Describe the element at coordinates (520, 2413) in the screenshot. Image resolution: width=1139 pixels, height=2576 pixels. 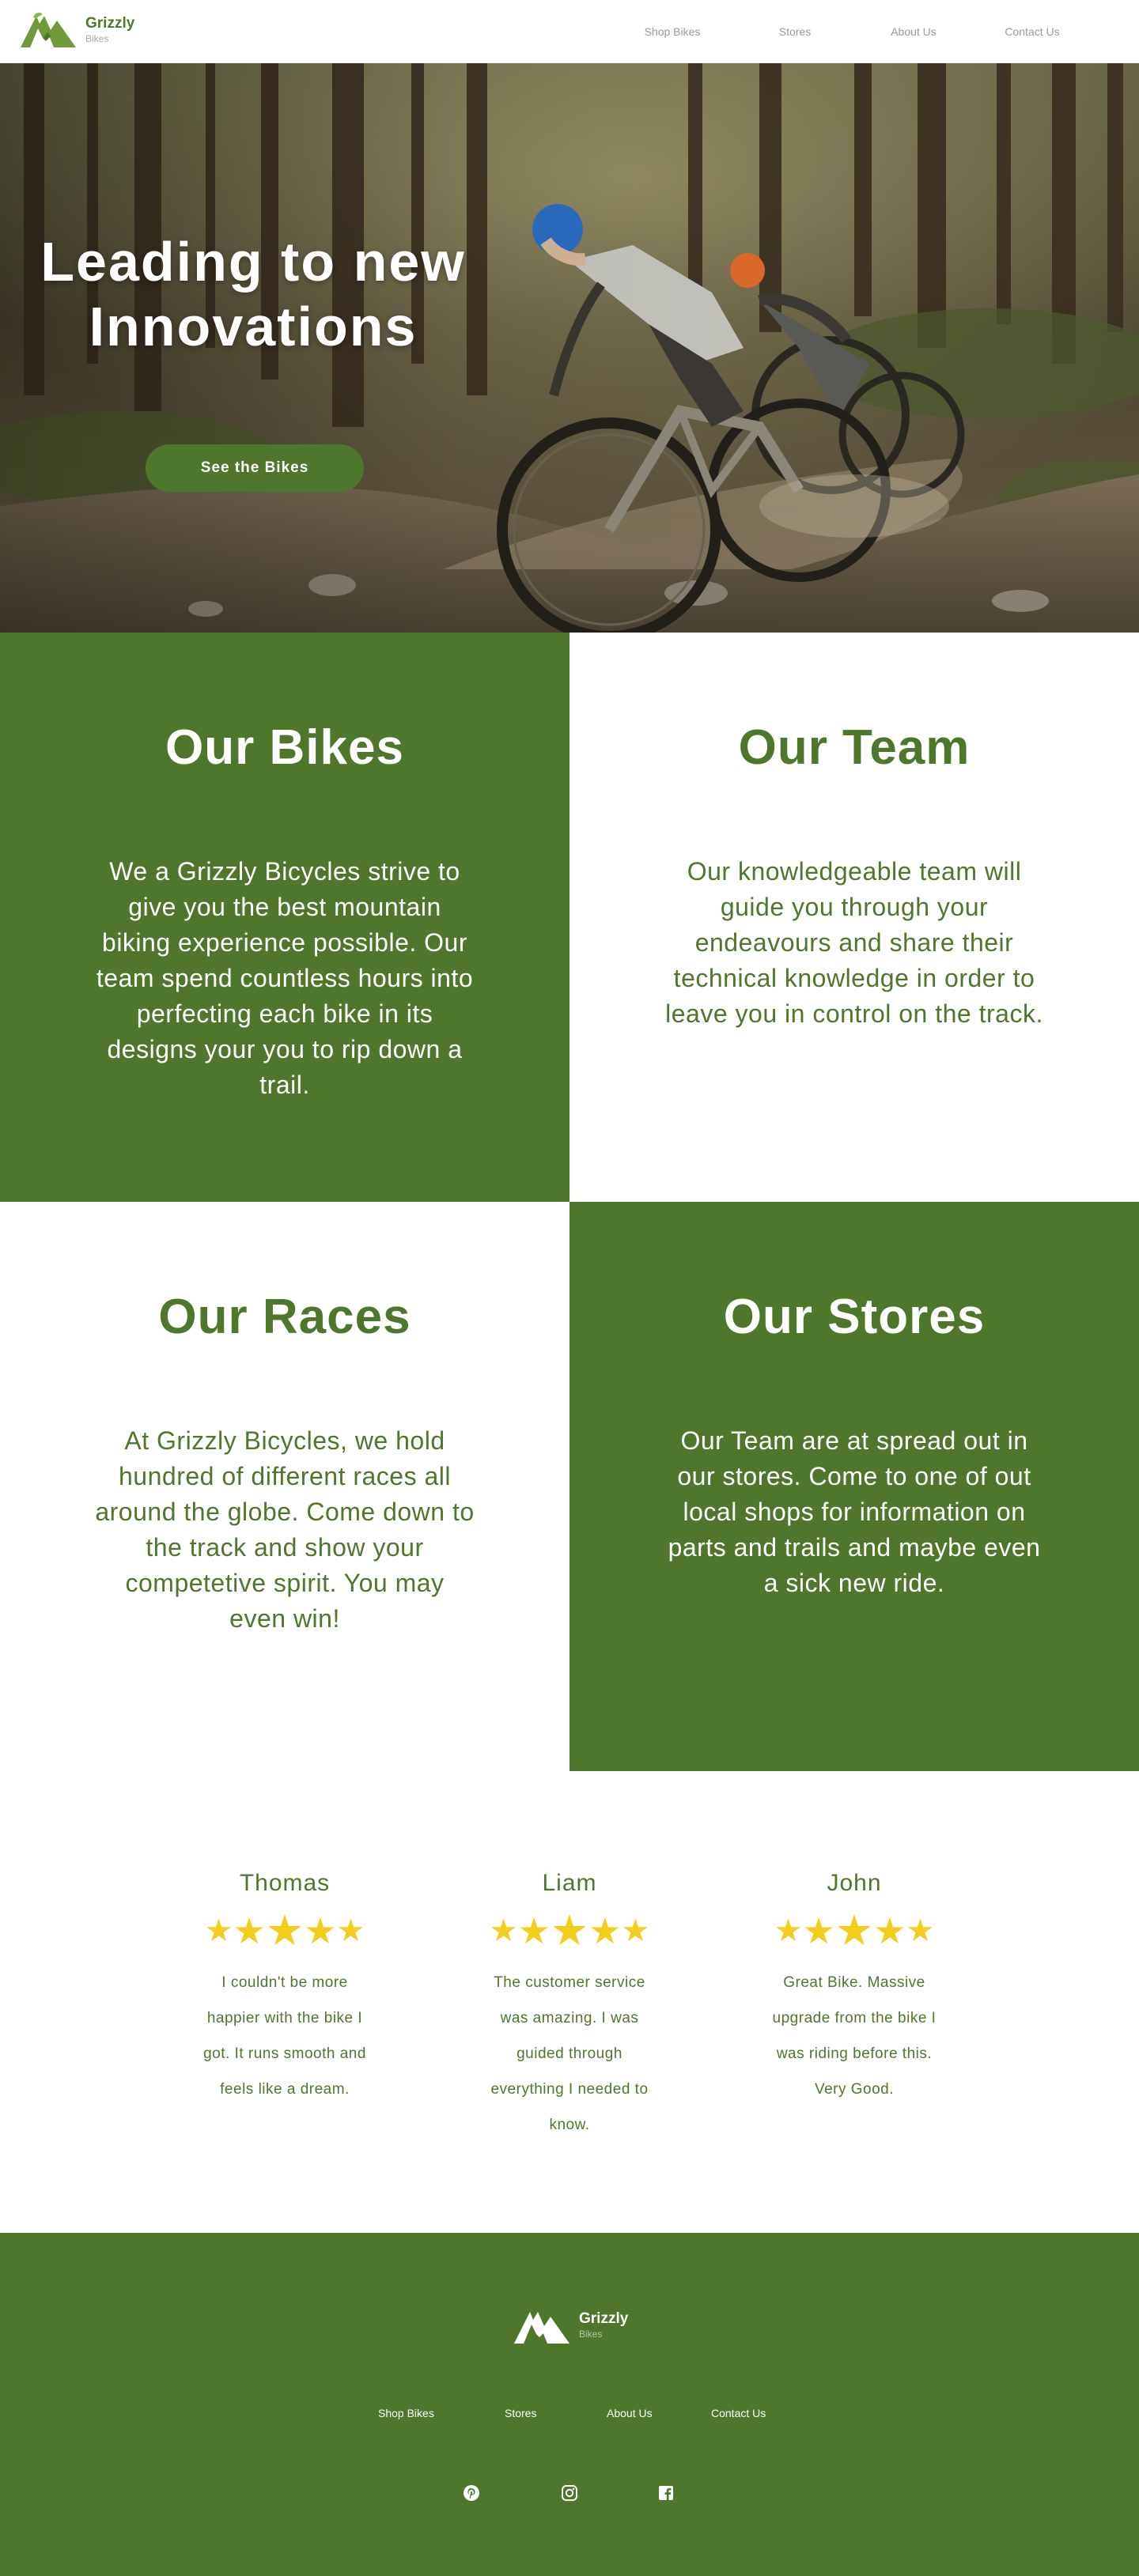
I see `footer-link-stores: Stores` at that location.